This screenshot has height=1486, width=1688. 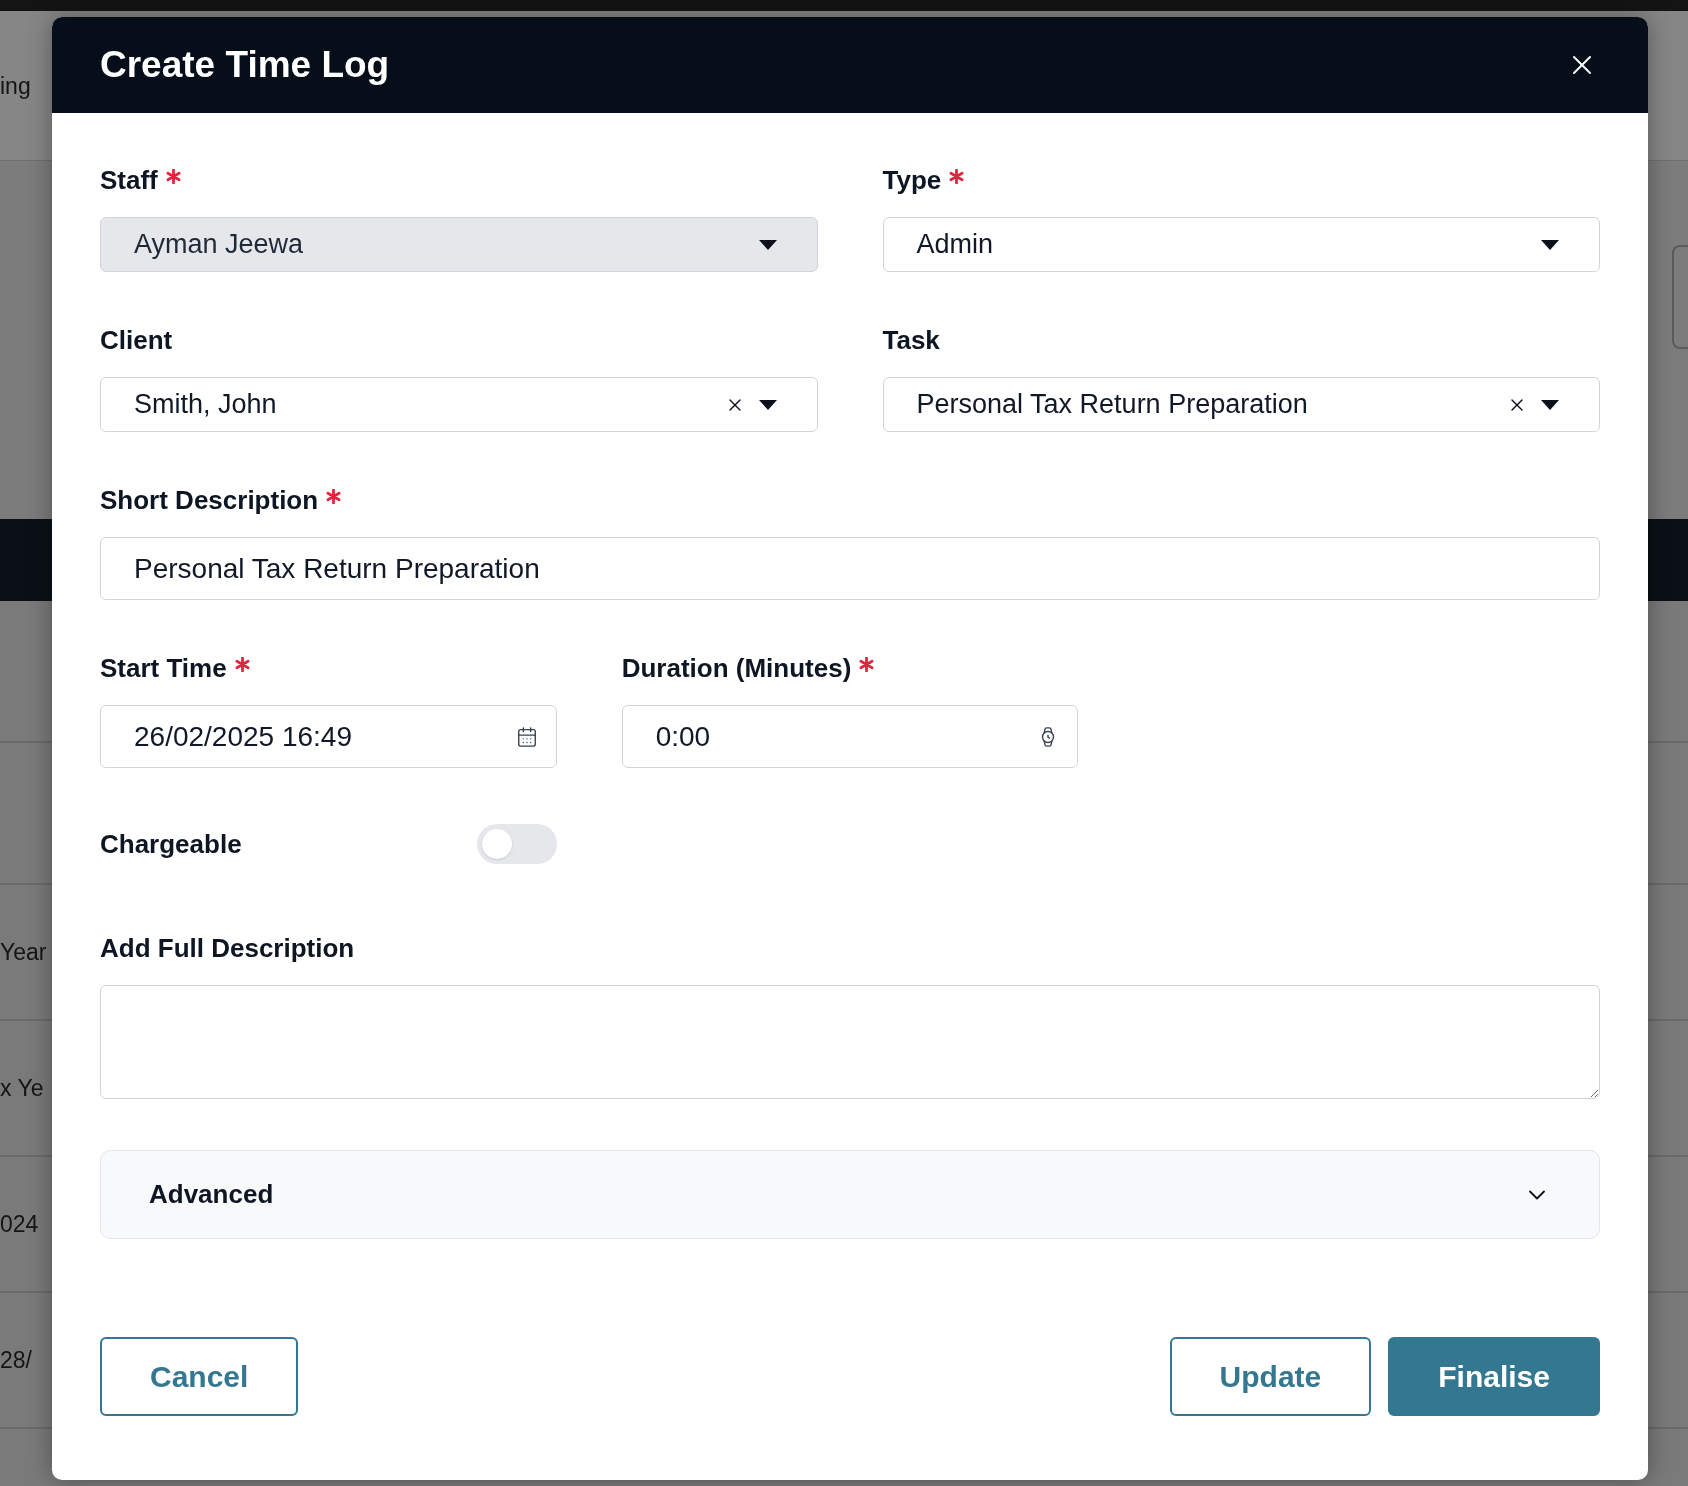 I want to click on field-label: Type, so click(x=912, y=180).